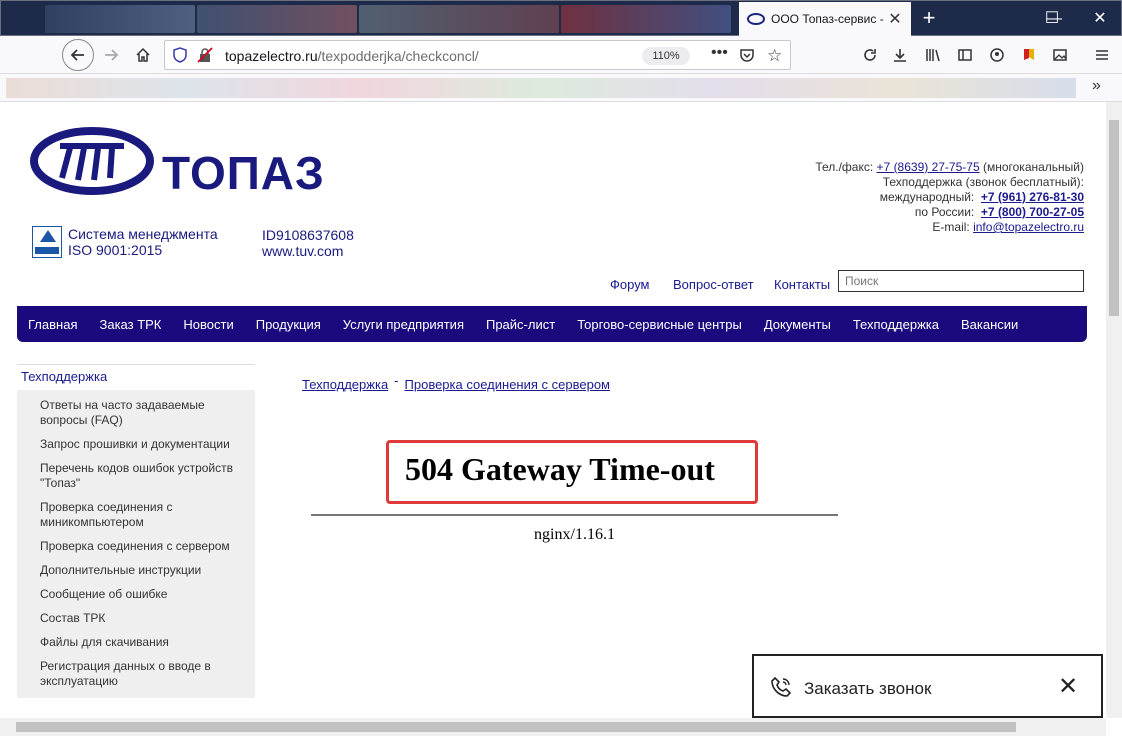 Image resolution: width=1122 pixels, height=736 pixels. Describe the element at coordinates (147, 413) in the screenshot. I see `sidebar-item-faq: Ответы на часто задаваемые вопросы (FAQ)` at that location.